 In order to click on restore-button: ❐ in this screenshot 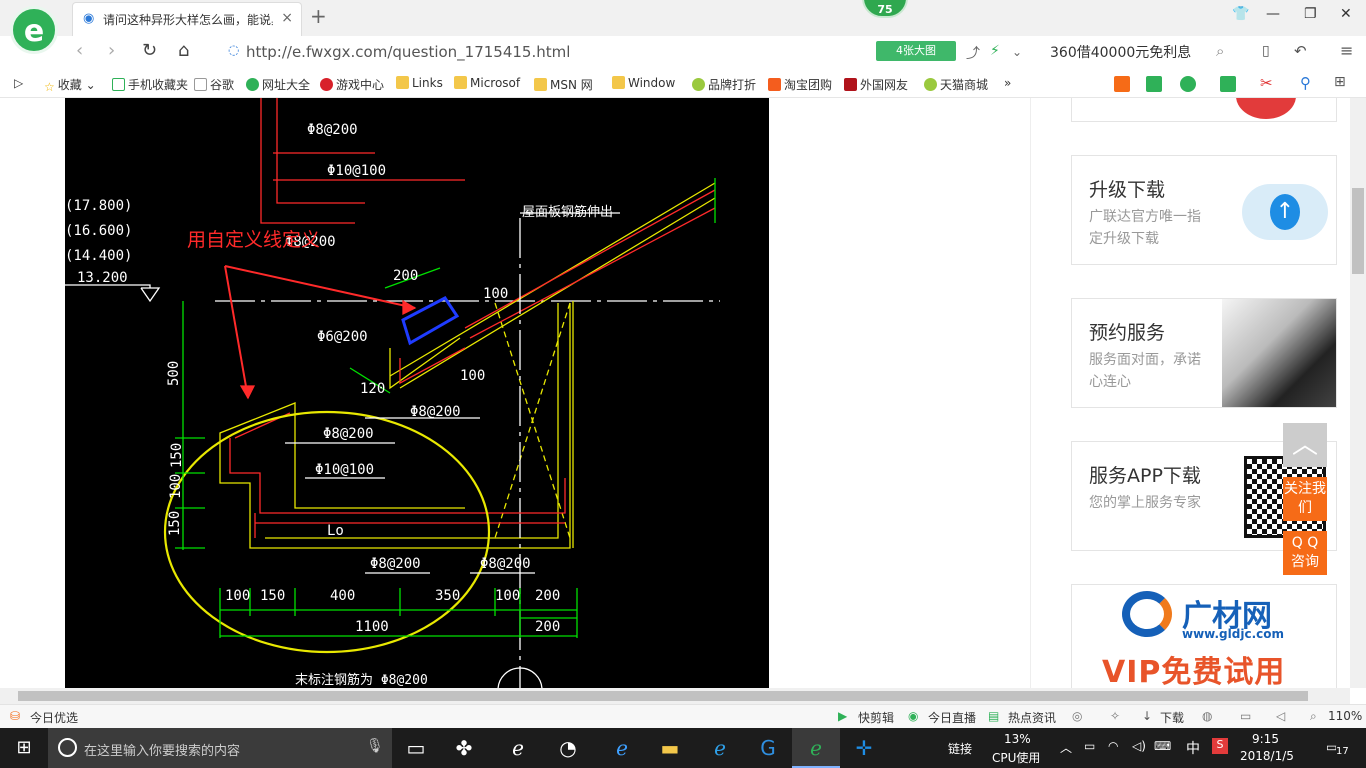, I will do `click(1310, 14)`.